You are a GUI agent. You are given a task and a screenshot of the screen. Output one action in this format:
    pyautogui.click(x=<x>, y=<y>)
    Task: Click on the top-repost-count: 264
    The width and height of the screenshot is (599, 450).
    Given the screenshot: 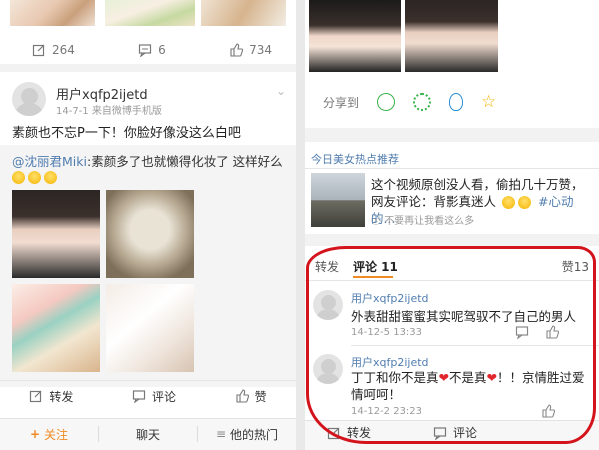 What is the action you would take?
    pyautogui.click(x=63, y=50)
    